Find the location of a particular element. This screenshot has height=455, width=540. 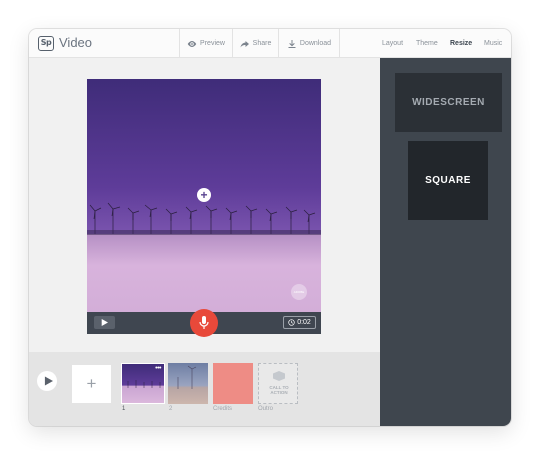

menu-layout: Layout is located at coordinates (392, 43).